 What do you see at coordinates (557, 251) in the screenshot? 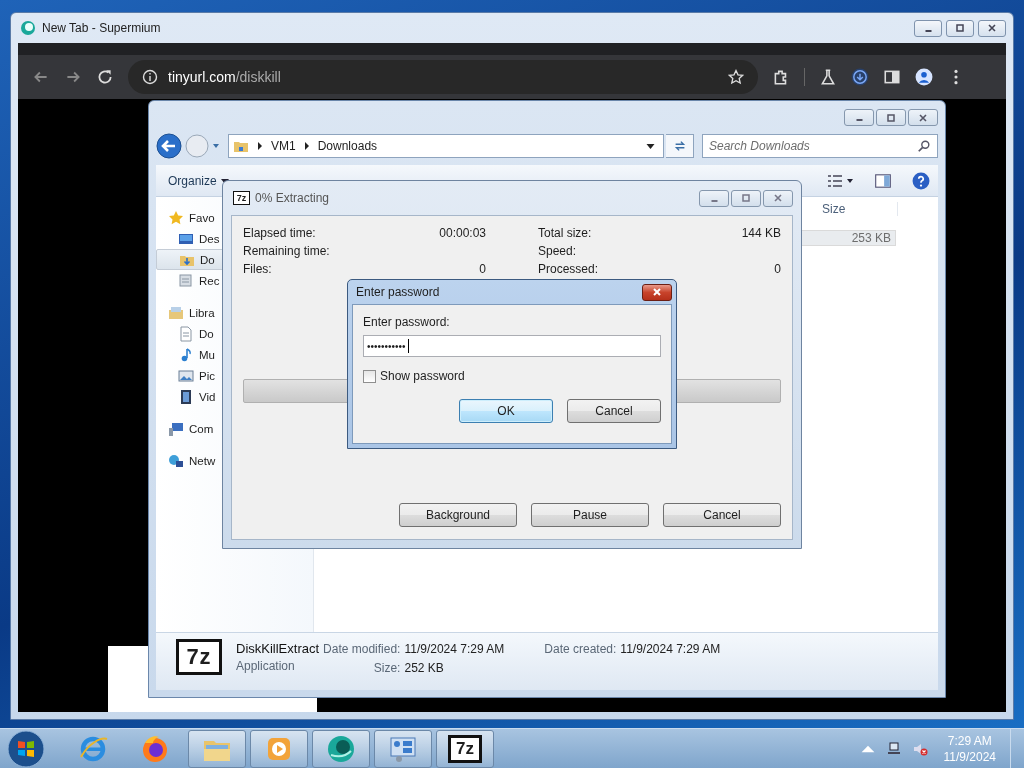
I see `stat-label: Speed:` at bounding box center [557, 251].